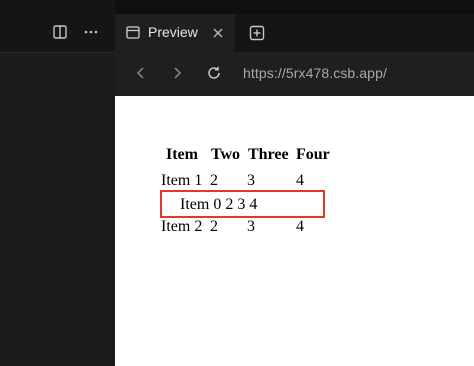  Describe the element at coordinates (182, 226) in the screenshot. I see `table-cell: Item 2` at that location.